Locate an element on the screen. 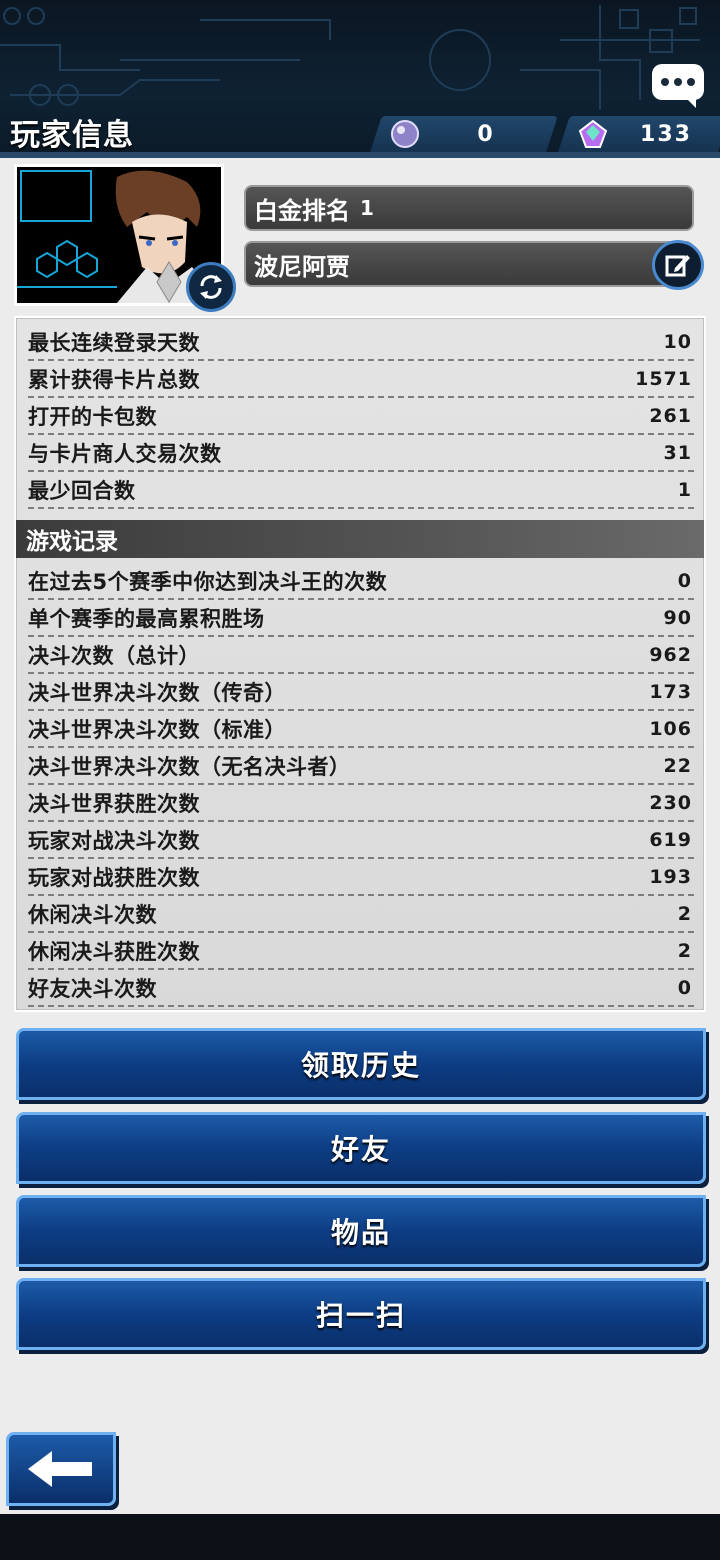 This screenshot has height=1560, width=720. record-label: 玩家对战决斗次数 is located at coordinates (114, 840).